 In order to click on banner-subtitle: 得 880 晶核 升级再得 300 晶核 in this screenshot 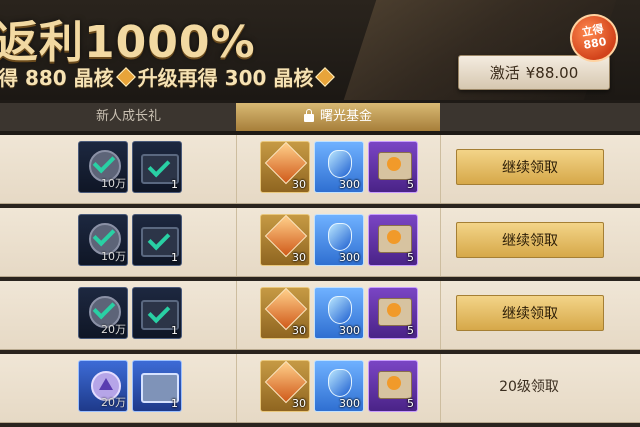, I will do `click(168, 76)`.